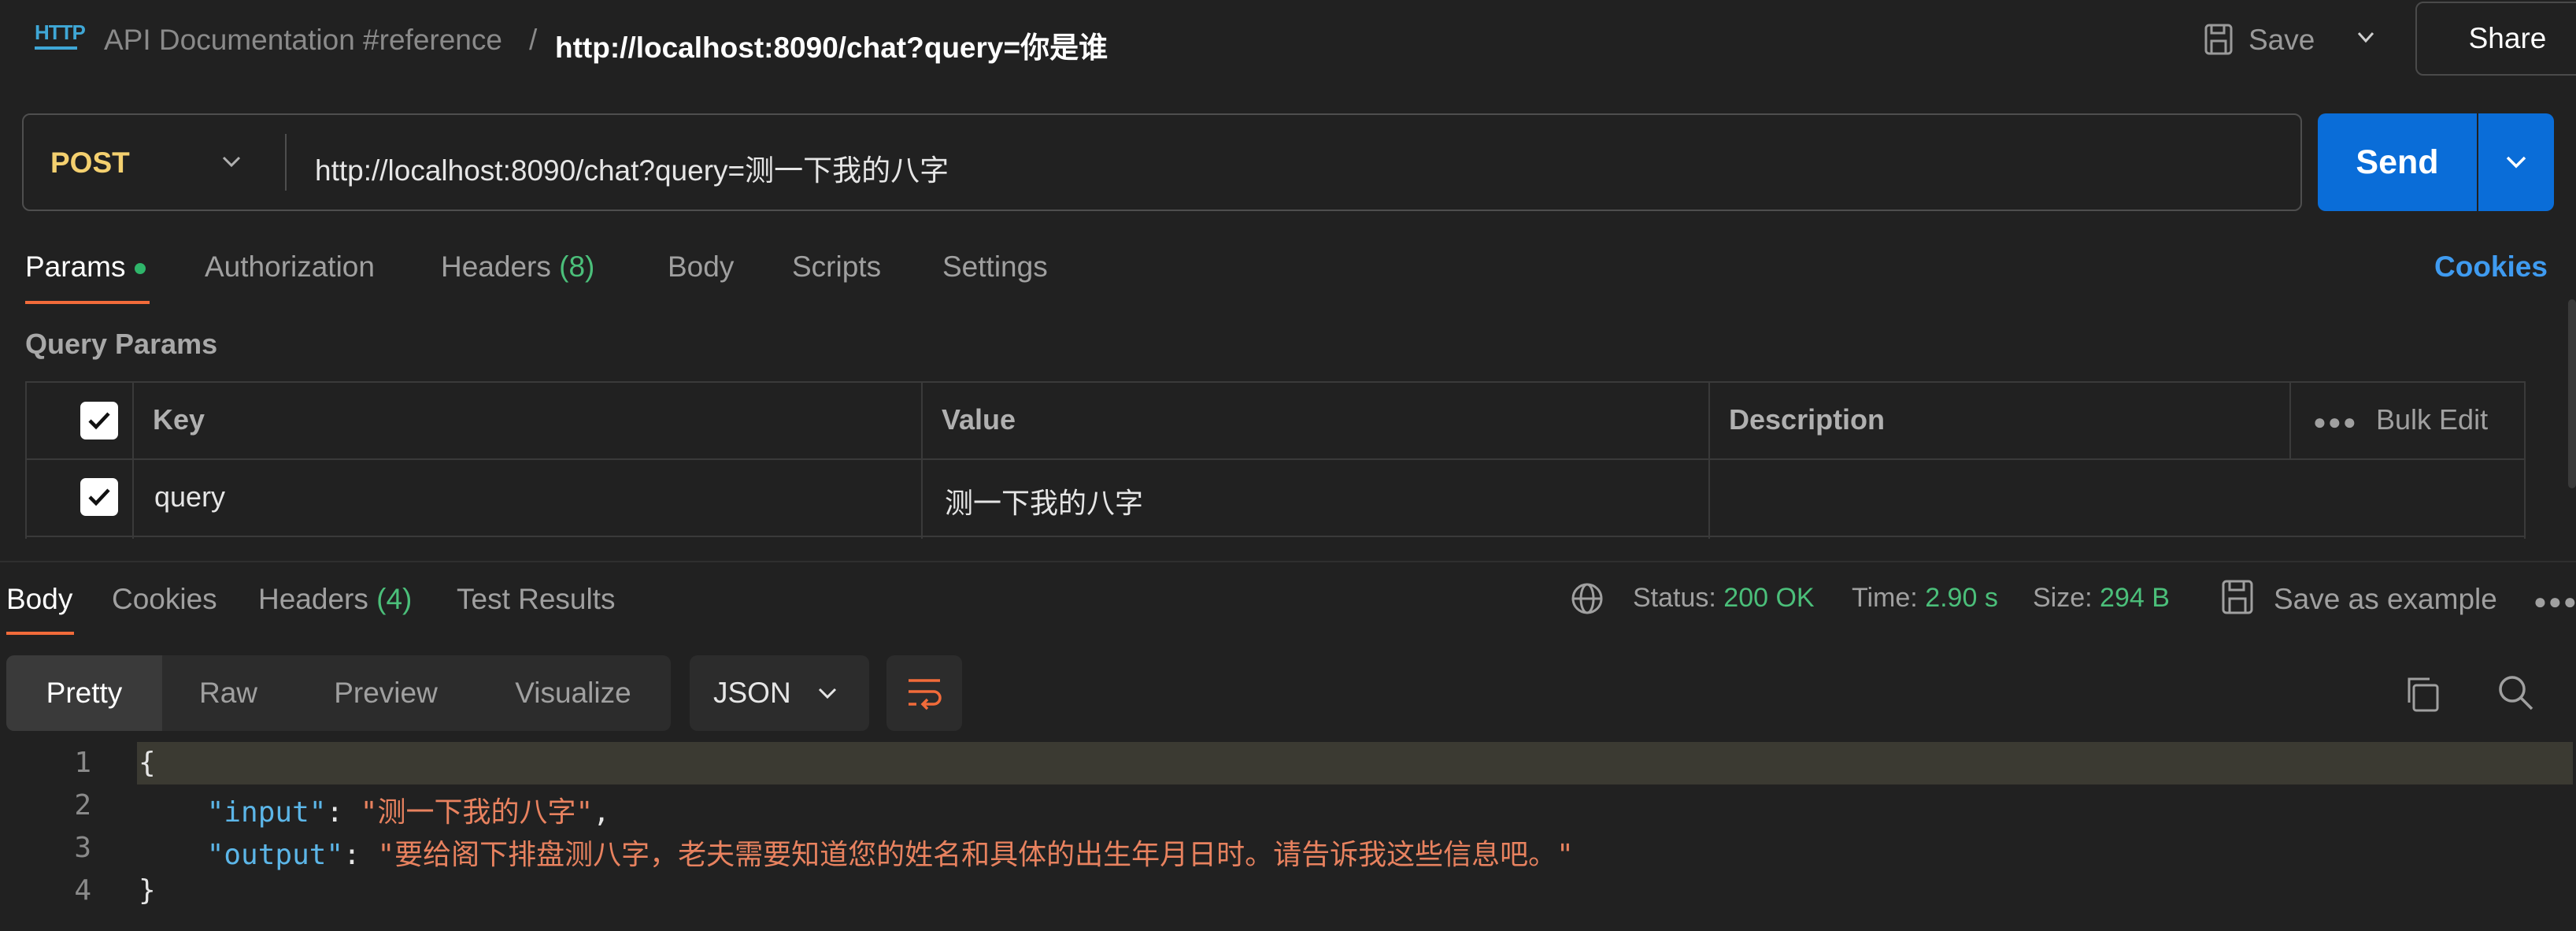 This screenshot has height=931, width=2576. Describe the element at coordinates (2491, 267) in the screenshot. I see `cookies-link: Cookies` at that location.